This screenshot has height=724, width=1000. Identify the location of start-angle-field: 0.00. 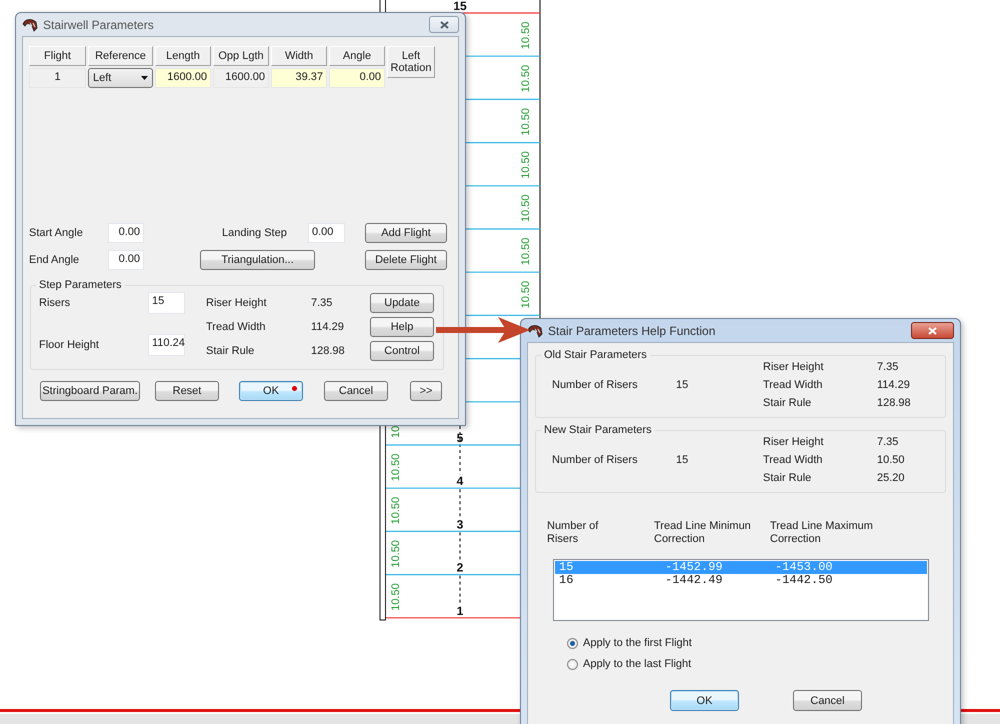
(126, 233).